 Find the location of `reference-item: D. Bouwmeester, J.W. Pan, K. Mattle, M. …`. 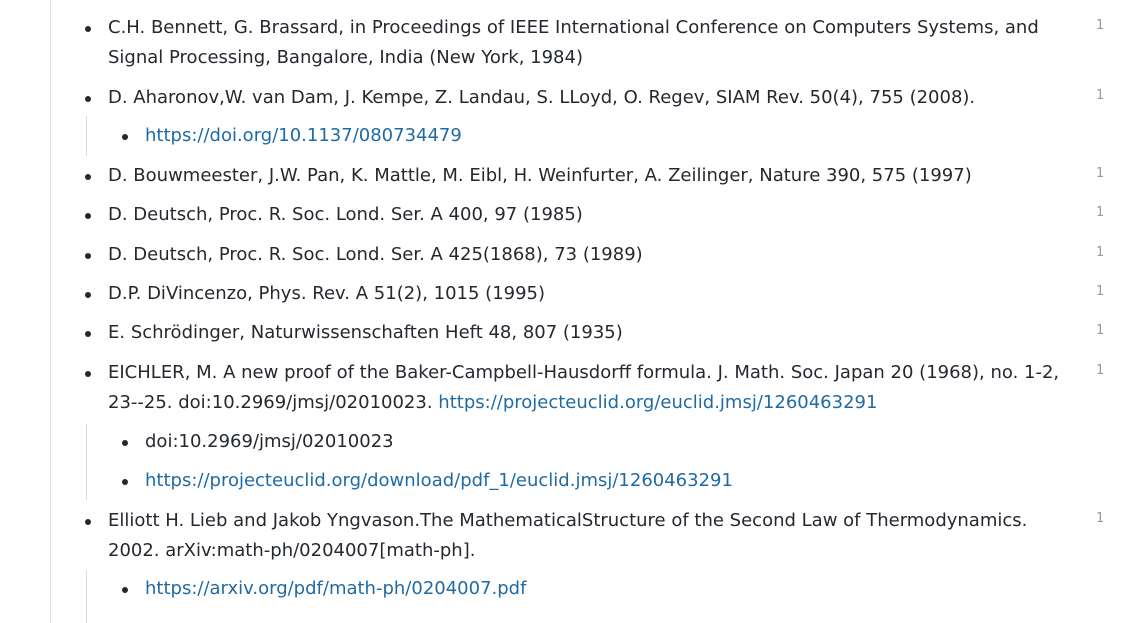

reference-item: D. Bouwmeester, J.W. Pan, K. Mattle, M. … is located at coordinates (584, 176).